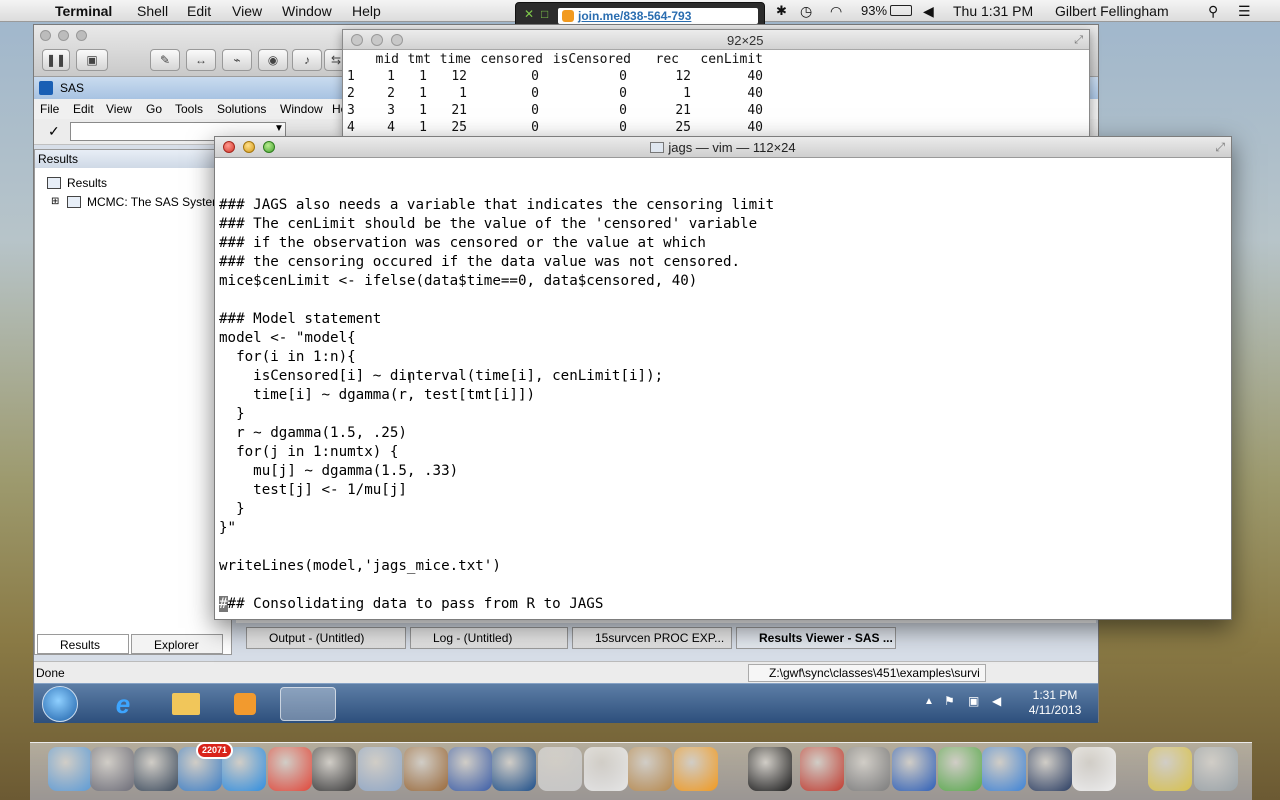  I want to click on dock-word-icon, so click(914, 769).